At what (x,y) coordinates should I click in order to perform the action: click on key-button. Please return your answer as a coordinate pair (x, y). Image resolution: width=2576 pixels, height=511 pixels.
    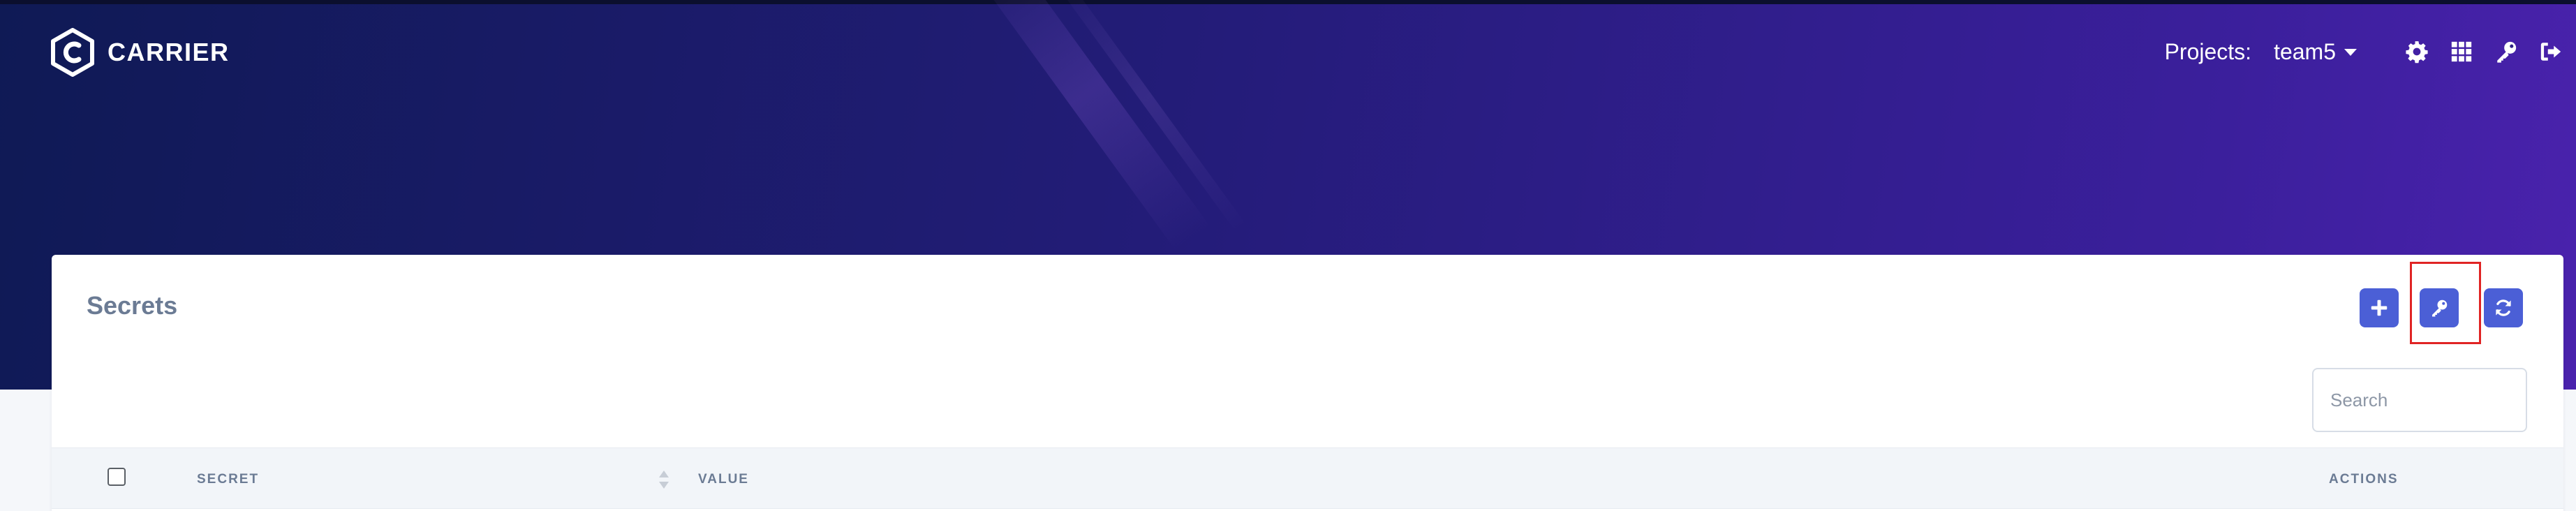
    Looking at the image, I should click on (2439, 307).